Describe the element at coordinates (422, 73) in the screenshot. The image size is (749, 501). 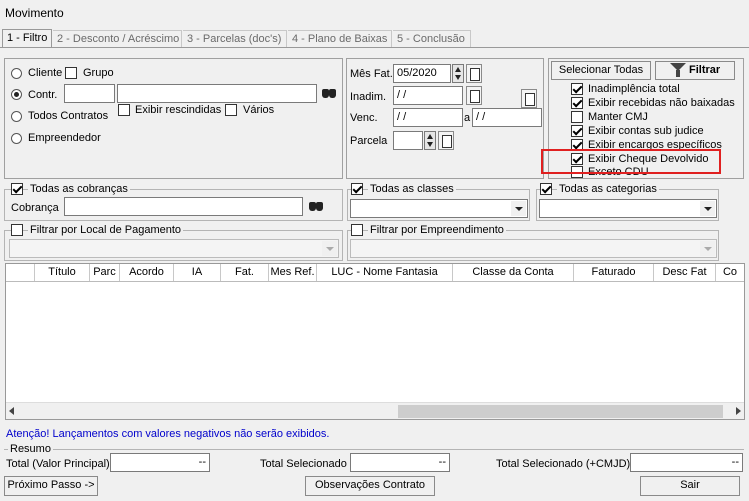
I see `mes-fat-input: 05/2020` at that location.